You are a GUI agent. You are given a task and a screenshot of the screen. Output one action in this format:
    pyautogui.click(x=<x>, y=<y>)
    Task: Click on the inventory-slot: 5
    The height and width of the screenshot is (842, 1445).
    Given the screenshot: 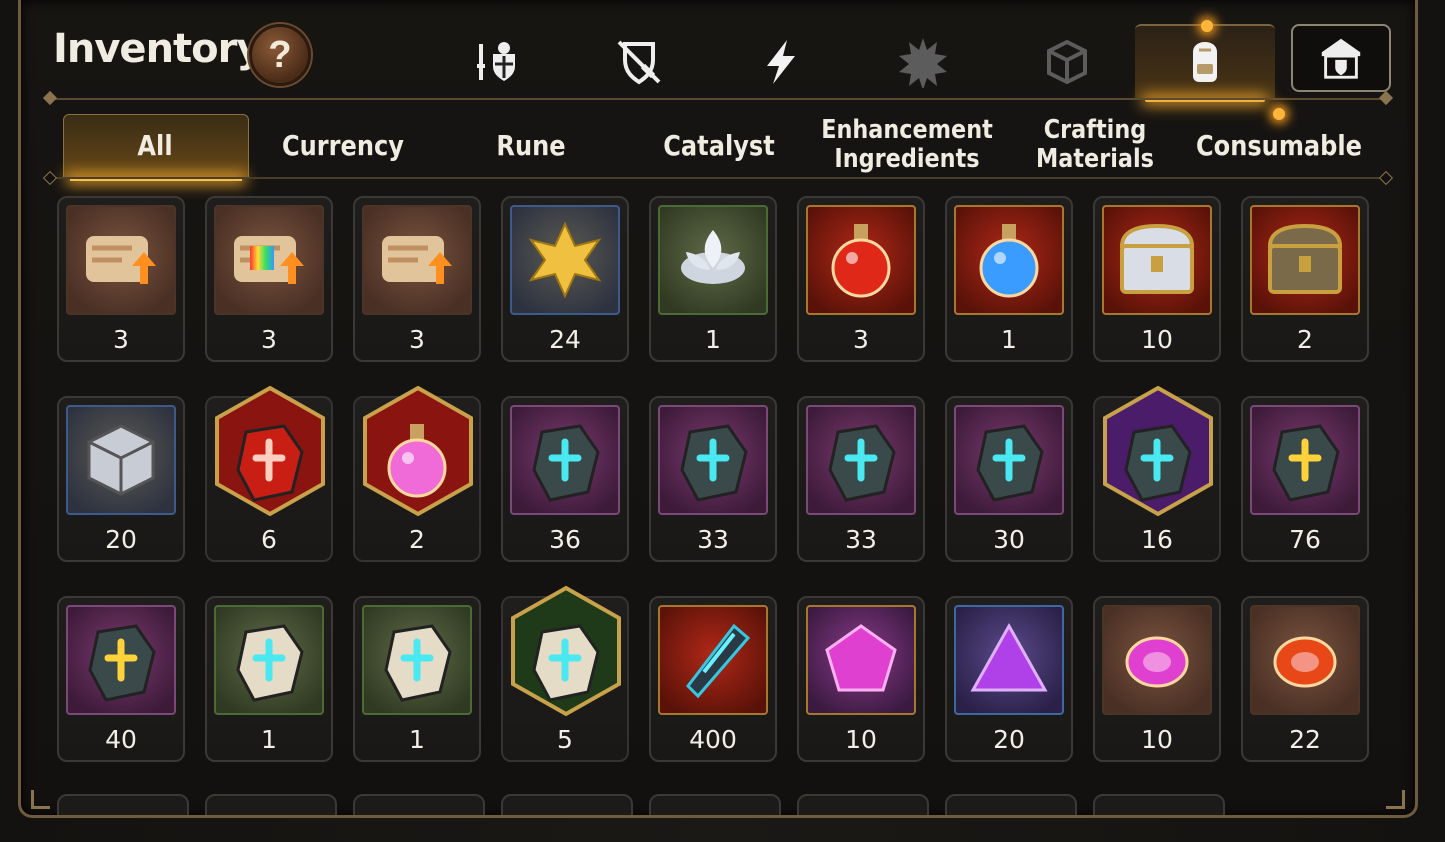 What is the action you would take?
    pyautogui.click(x=565, y=673)
    